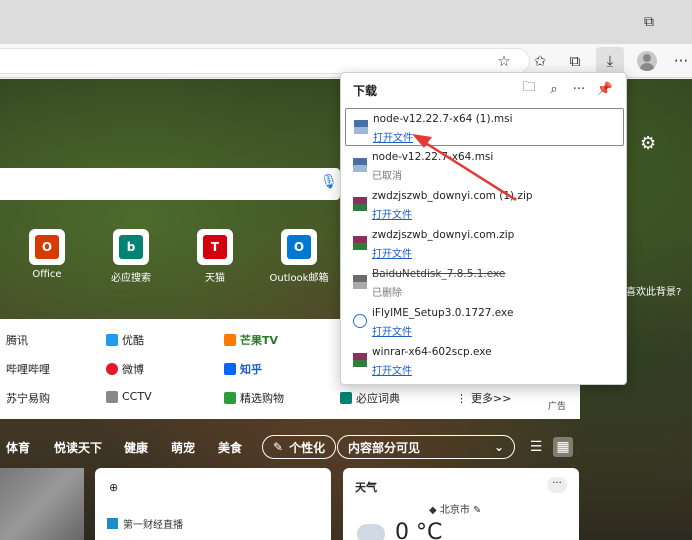 The image size is (692, 540). What do you see at coordinates (439, 274) in the screenshot?
I see `download-filename: BaiduNetdisk_7.8.5.1.exe` at bounding box center [439, 274].